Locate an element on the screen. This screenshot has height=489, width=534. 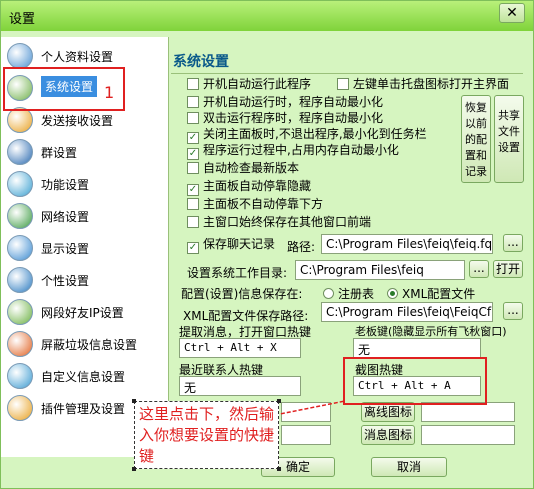
workdir-input: C:\Program Files\feiq is located at coordinates (380, 270).